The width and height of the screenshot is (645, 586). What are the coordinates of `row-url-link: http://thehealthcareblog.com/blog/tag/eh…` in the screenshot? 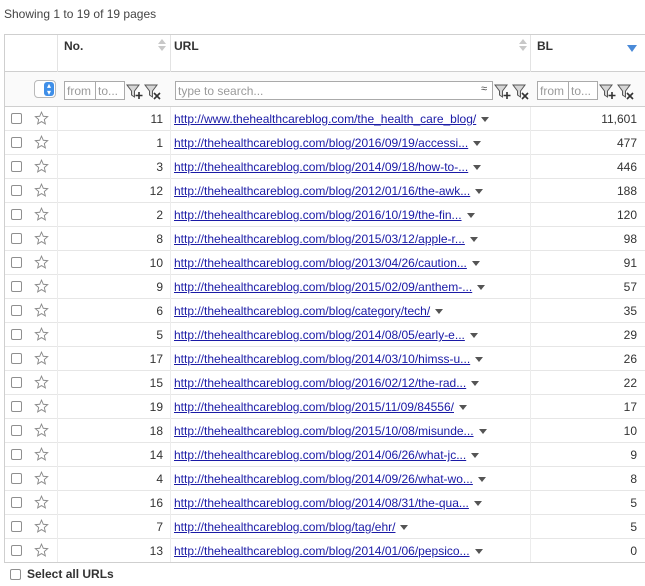 It's located at (291, 527).